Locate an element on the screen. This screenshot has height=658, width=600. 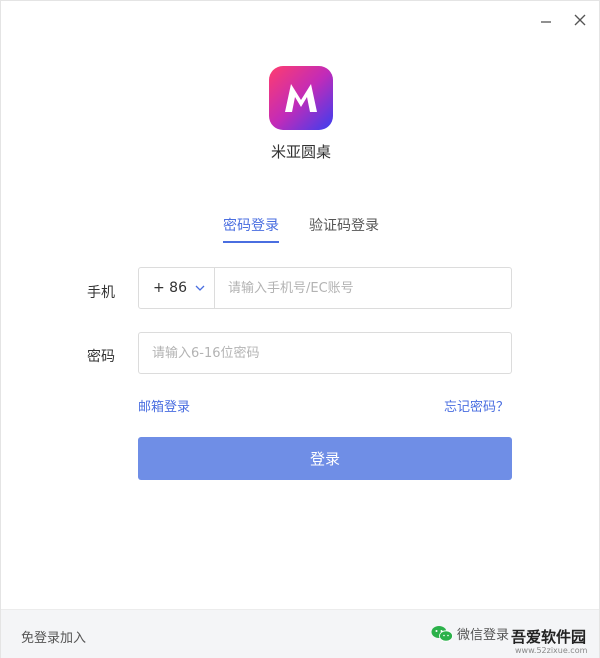
tab-code-login: 验证码登录 is located at coordinates (344, 229).